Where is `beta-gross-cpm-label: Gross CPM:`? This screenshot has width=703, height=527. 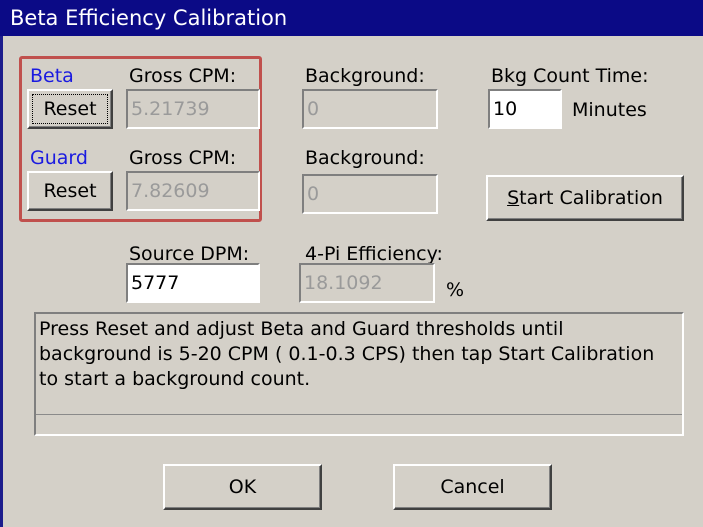 beta-gross-cpm-label: Gross CPM: is located at coordinates (183, 76).